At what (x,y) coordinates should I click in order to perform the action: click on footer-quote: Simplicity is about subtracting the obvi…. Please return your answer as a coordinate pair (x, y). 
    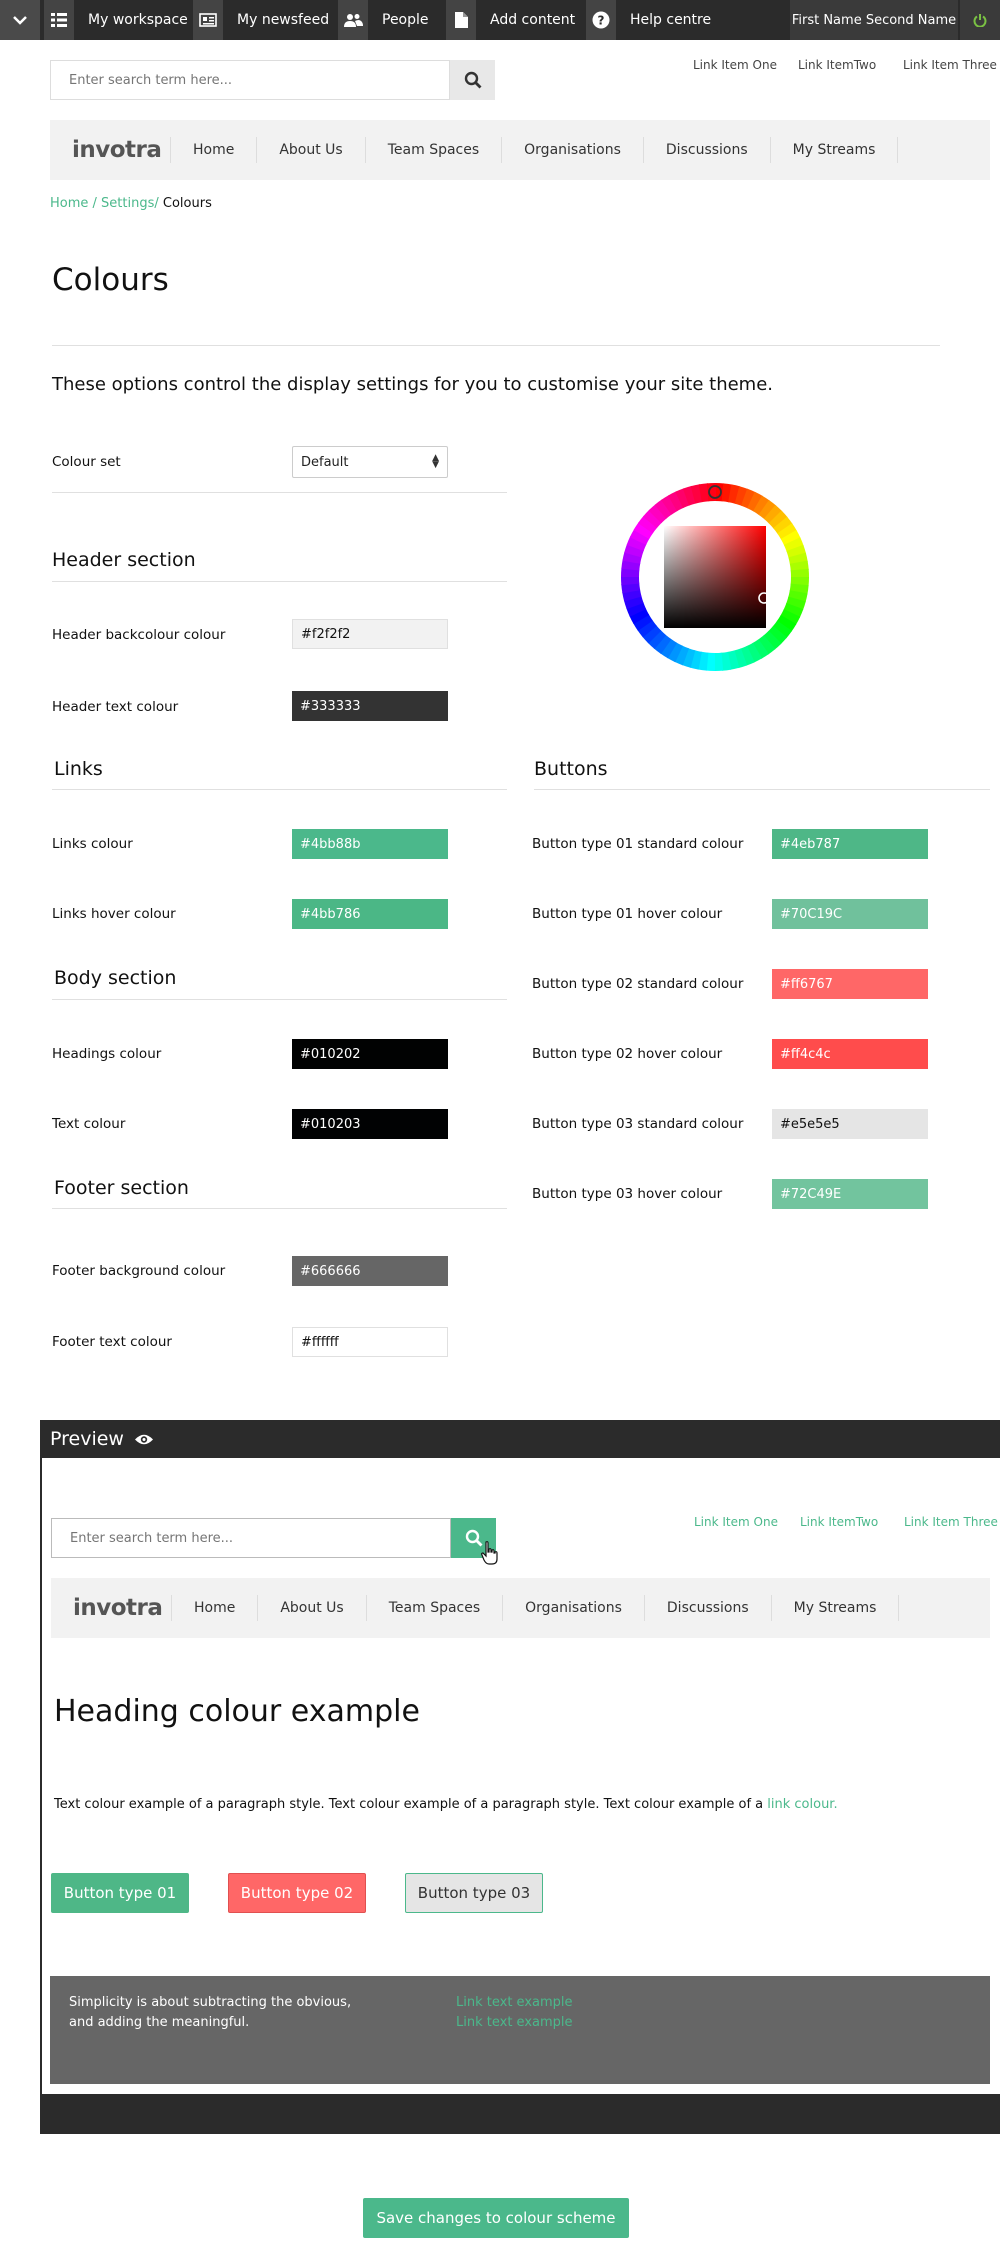
    Looking at the image, I should click on (210, 2012).